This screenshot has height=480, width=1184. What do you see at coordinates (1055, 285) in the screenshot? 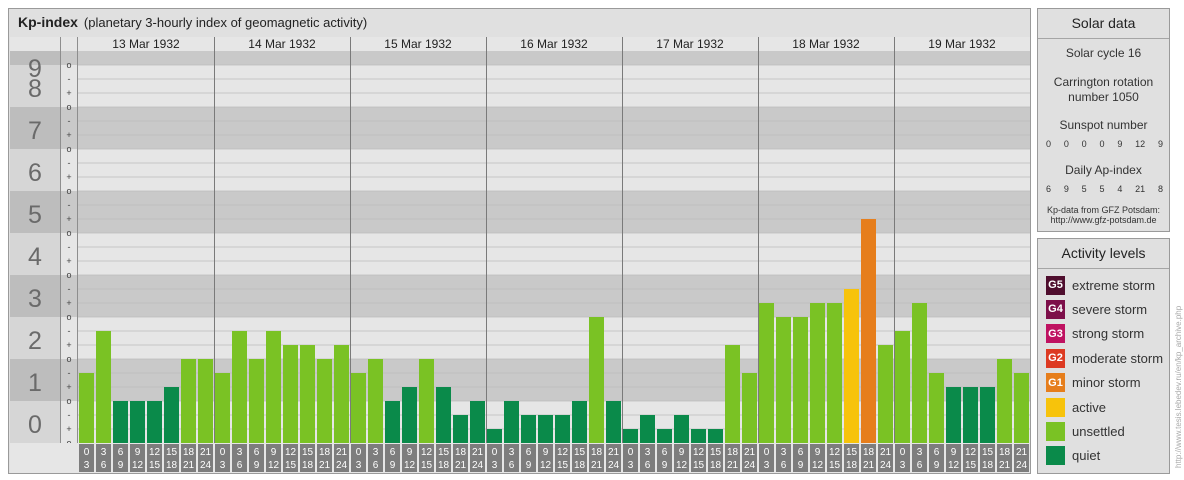
I see `activity-level-swatch: G5` at bounding box center [1055, 285].